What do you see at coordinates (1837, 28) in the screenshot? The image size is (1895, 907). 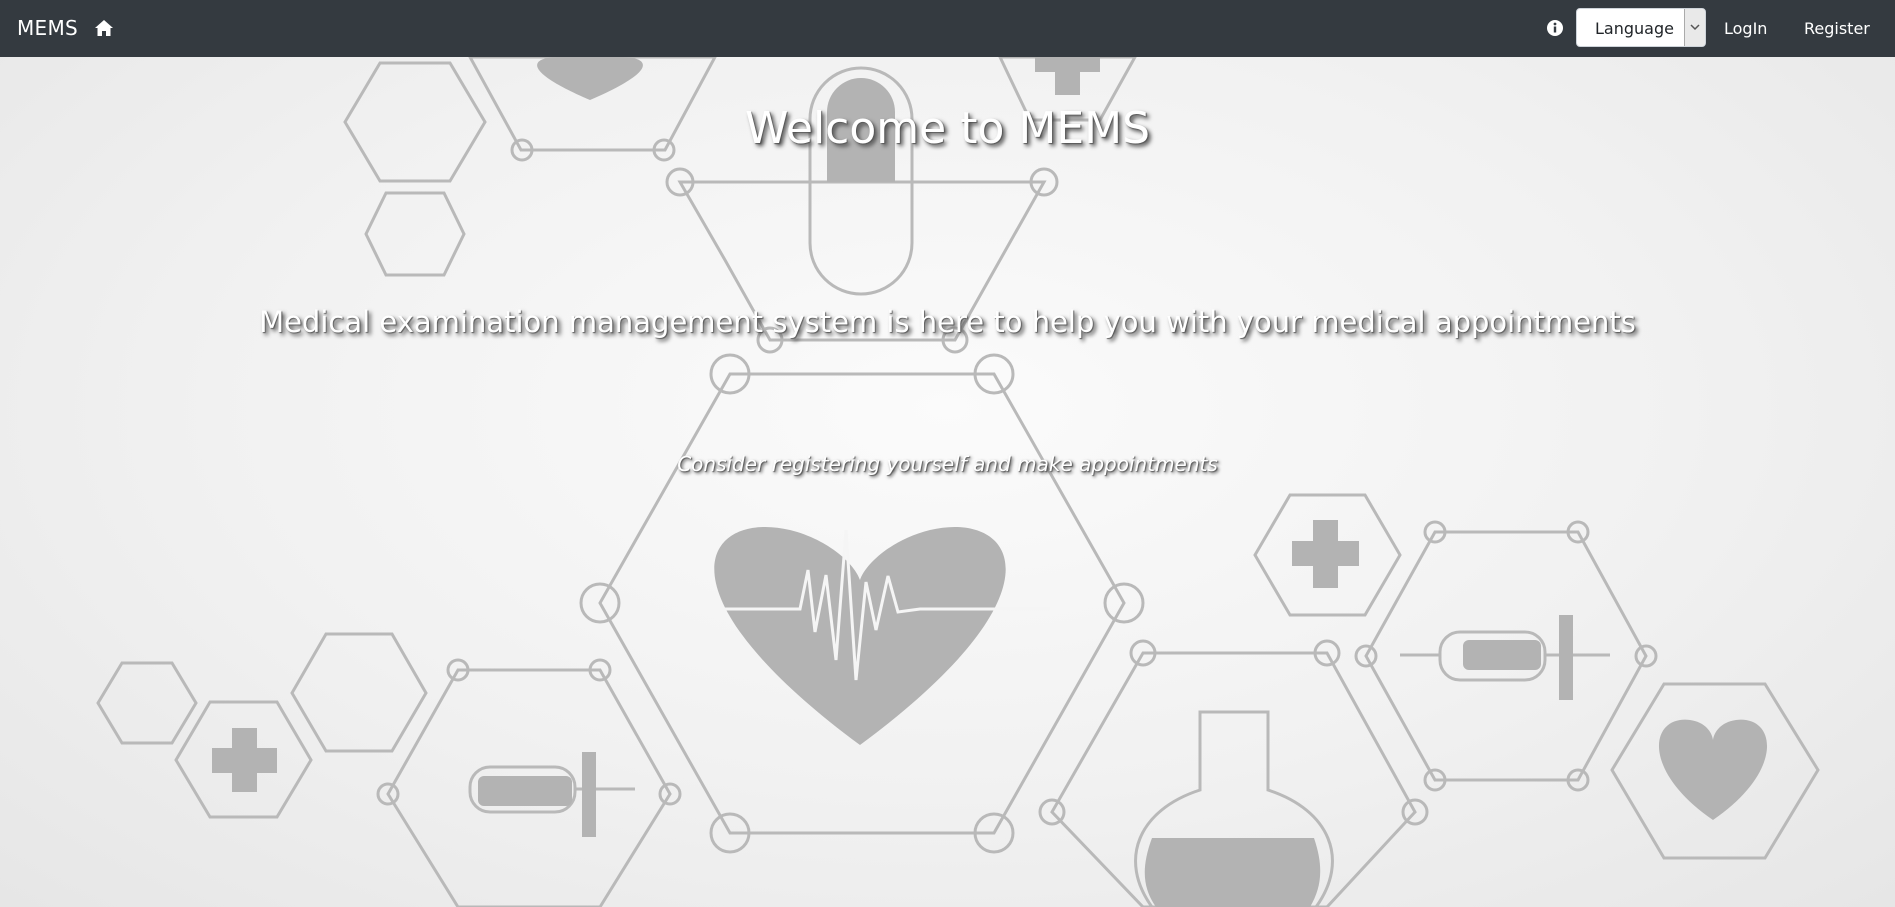 I see `register-link: Register` at bounding box center [1837, 28].